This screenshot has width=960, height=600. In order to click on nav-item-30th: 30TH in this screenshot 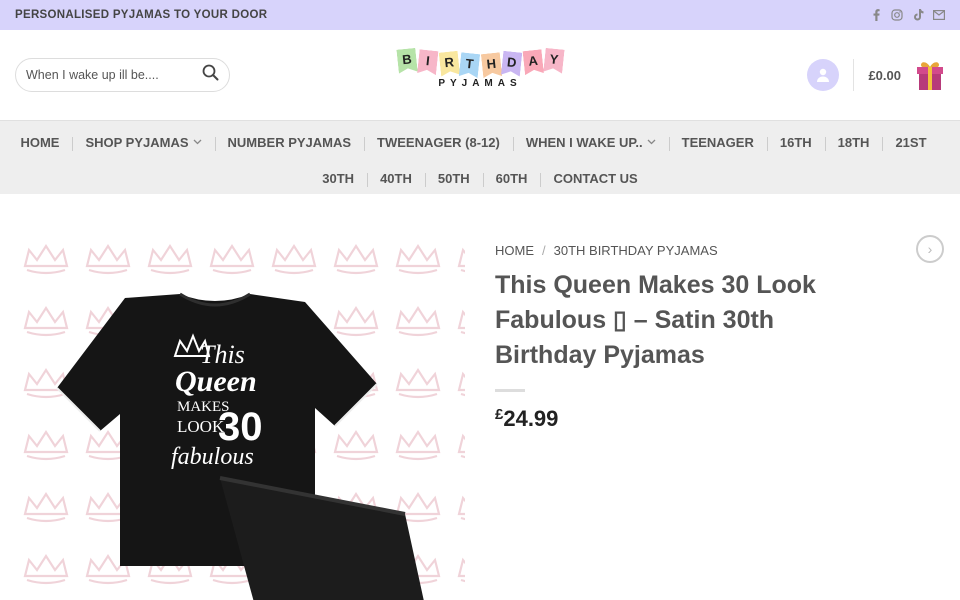, I will do `click(338, 178)`.